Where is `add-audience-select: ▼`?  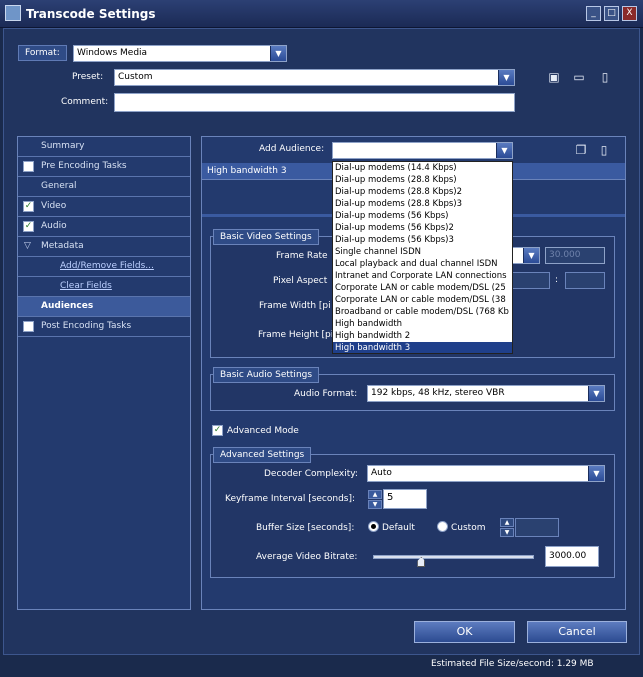 add-audience-select: ▼ is located at coordinates (422, 150).